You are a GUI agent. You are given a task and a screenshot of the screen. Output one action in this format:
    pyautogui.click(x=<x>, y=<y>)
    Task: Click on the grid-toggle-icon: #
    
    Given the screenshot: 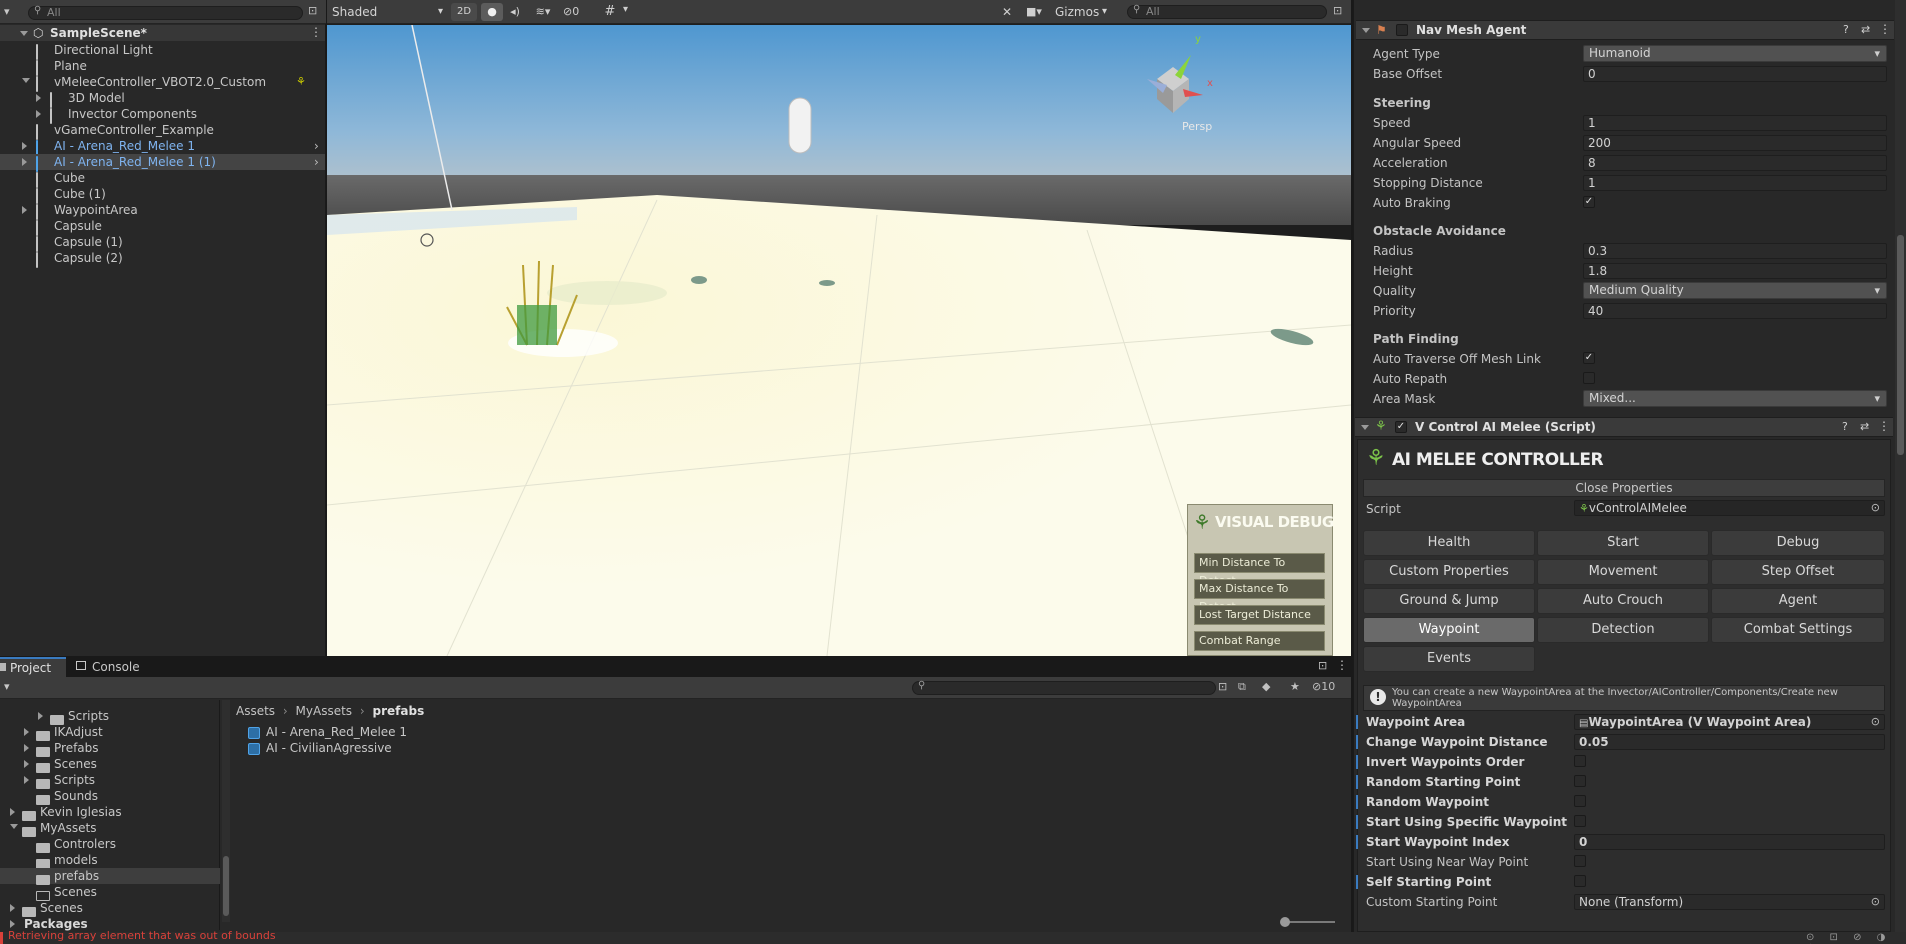 What is the action you would take?
    pyautogui.click(x=610, y=12)
    